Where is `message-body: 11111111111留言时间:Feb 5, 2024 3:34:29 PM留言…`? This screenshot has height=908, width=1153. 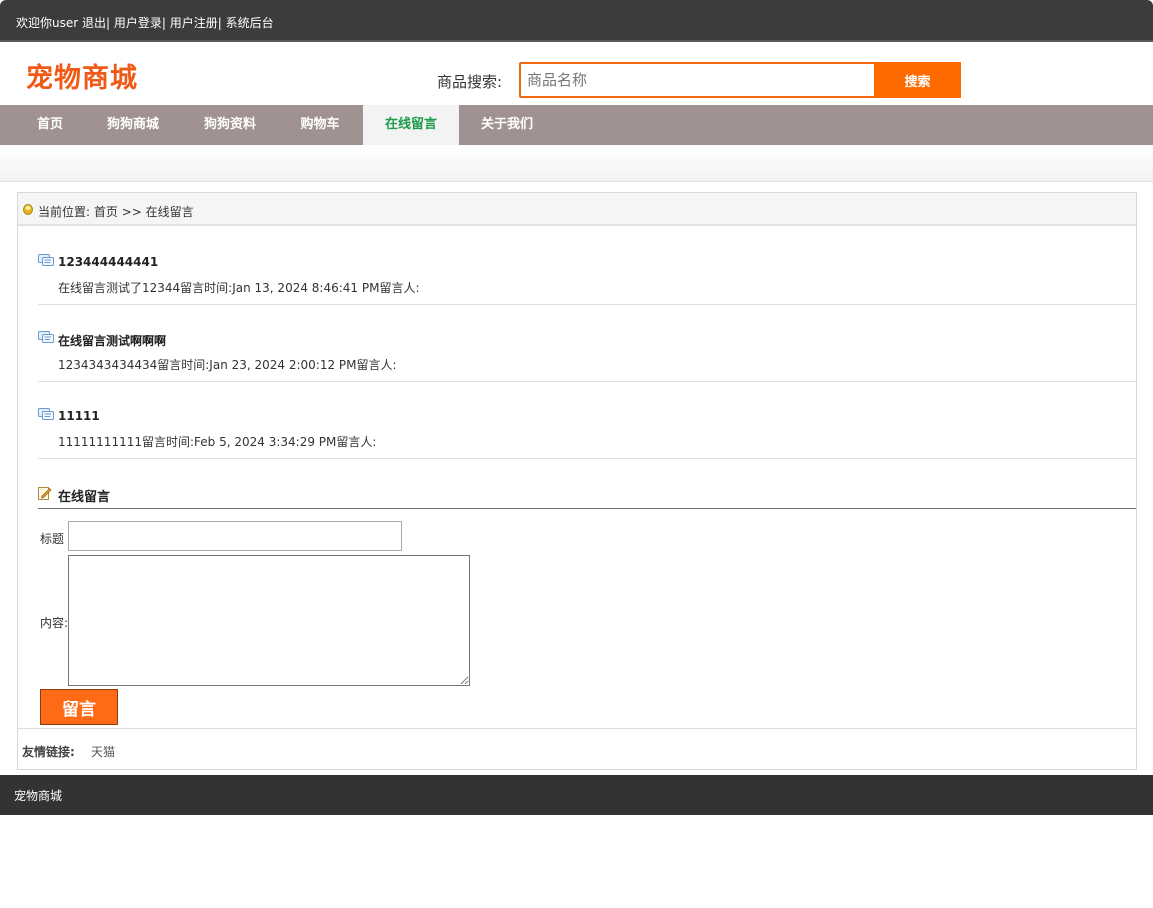 message-body: 11111111111留言时间:Feb 5, 2024 3:34:29 PM留言… is located at coordinates (217, 442).